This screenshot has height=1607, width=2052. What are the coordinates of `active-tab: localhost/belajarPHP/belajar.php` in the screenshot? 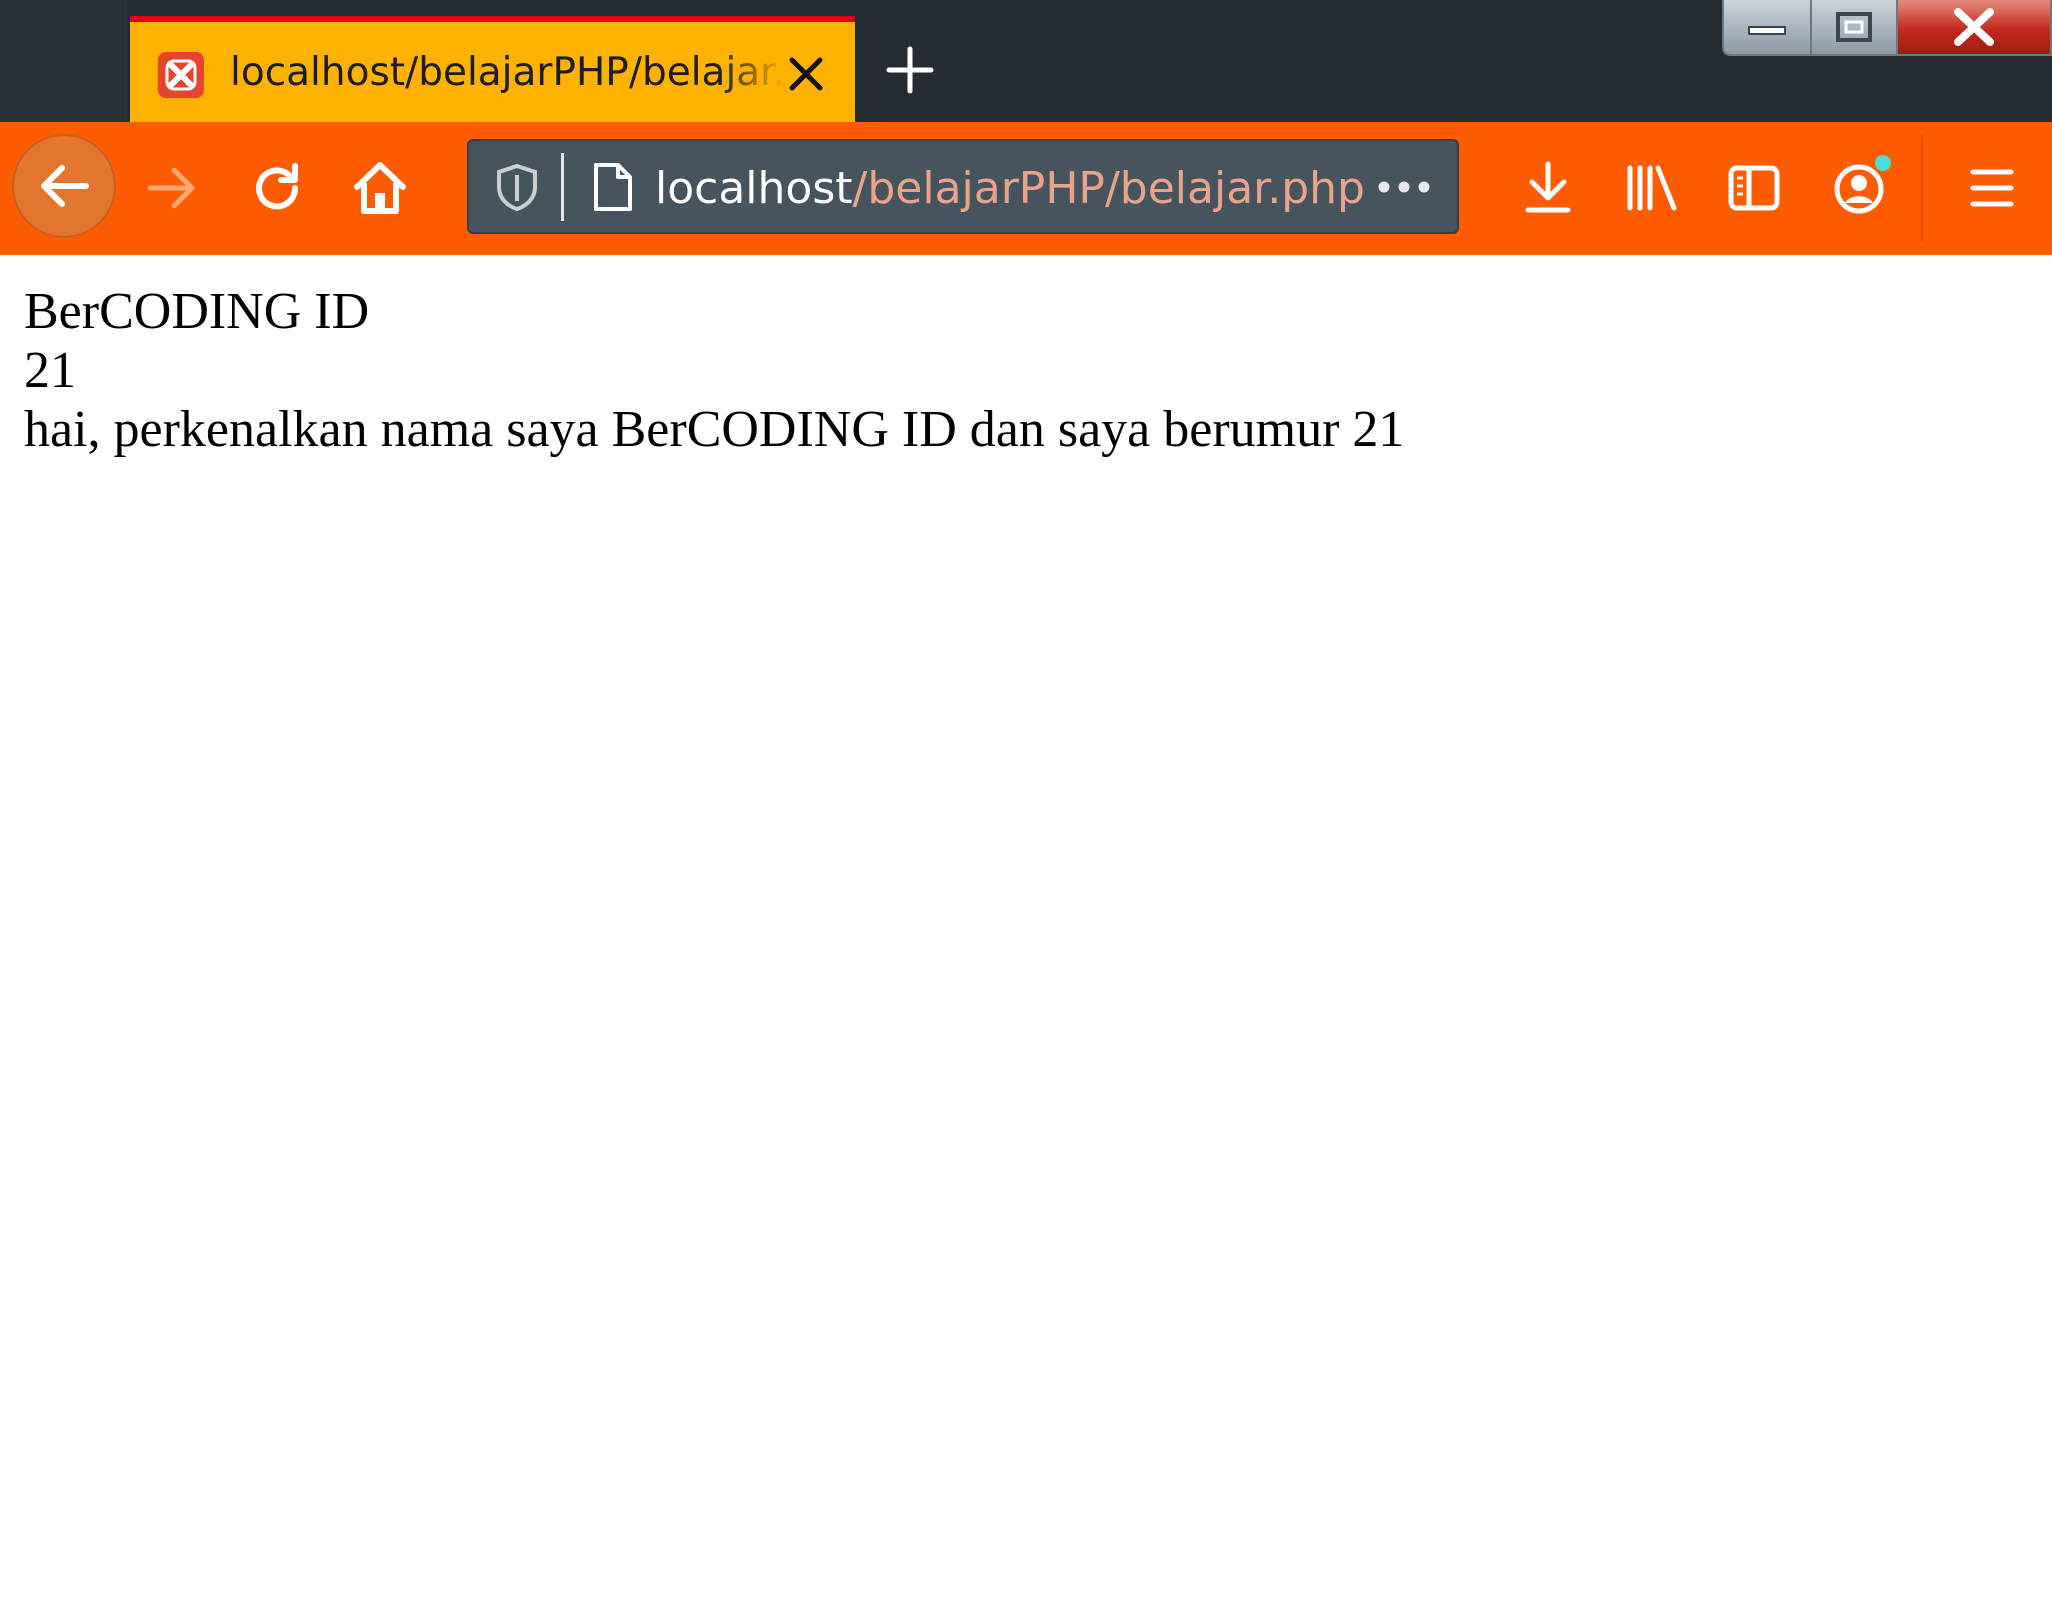 It's located at (492, 69).